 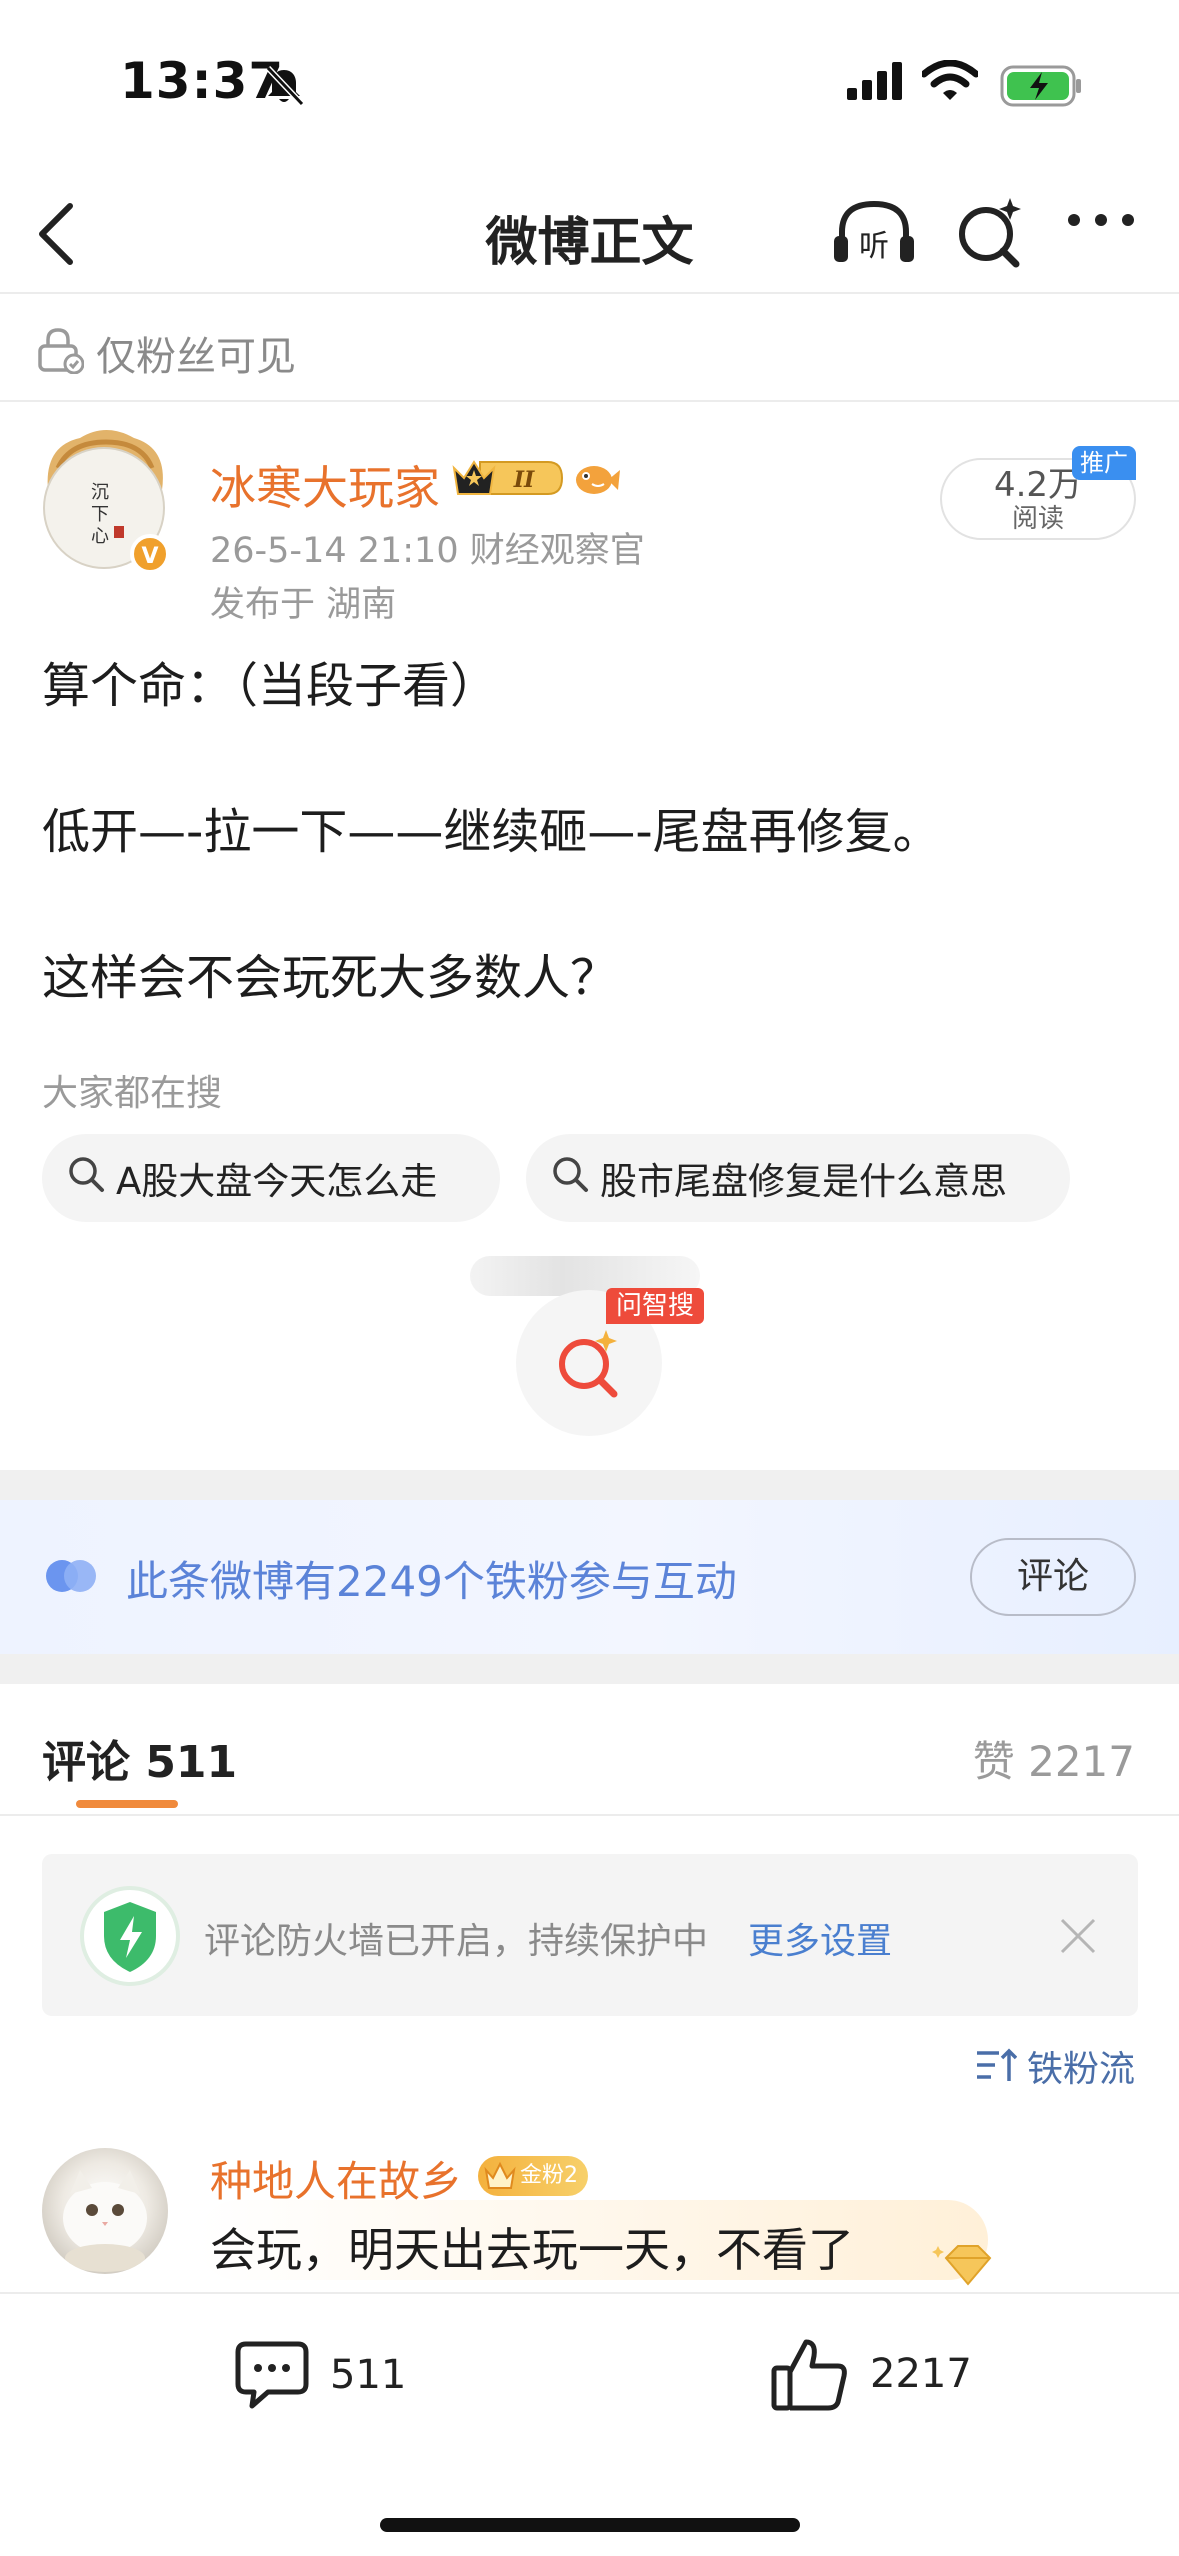 What do you see at coordinates (1042, 88) in the screenshot?
I see `battery-charging-icon` at bounding box center [1042, 88].